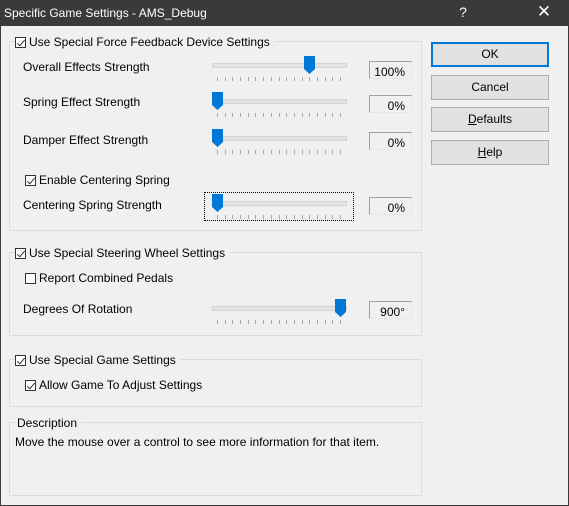 The image size is (569, 506). I want to click on centering-spring-label: Enable Centering Spring, so click(104, 180).